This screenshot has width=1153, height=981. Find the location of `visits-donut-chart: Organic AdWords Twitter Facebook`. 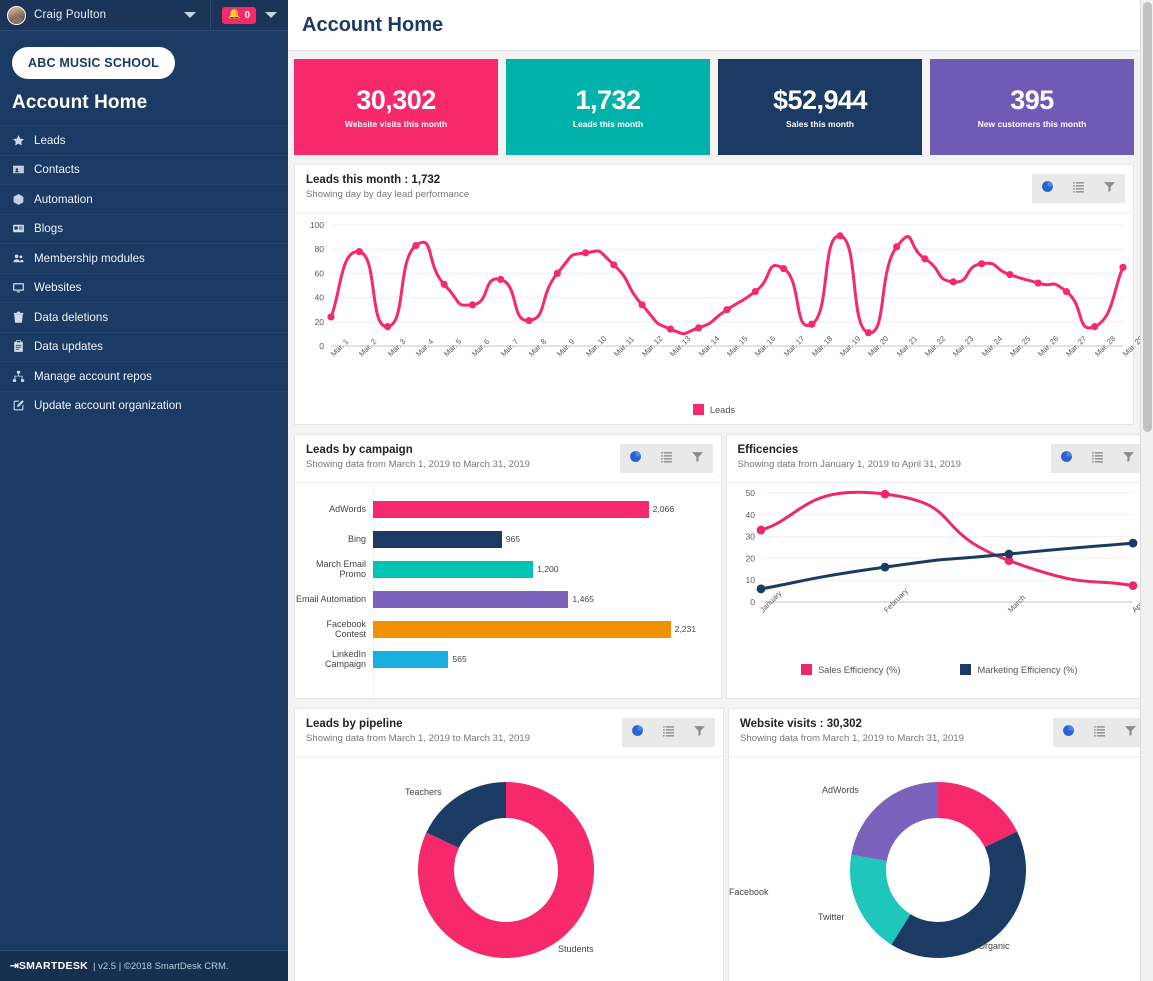

visits-donut-chart: Organic AdWords Twitter Facebook is located at coordinates (941, 869).